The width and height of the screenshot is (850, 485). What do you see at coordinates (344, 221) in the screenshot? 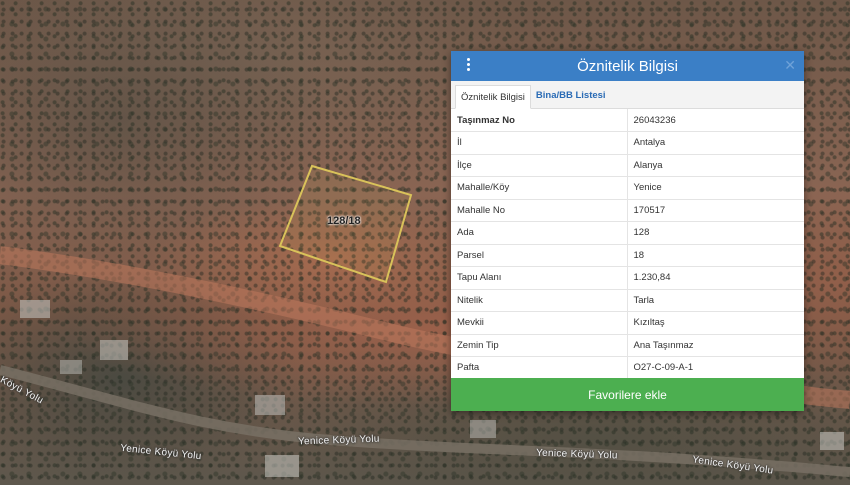
I see `parcel-label: 128/18` at bounding box center [344, 221].